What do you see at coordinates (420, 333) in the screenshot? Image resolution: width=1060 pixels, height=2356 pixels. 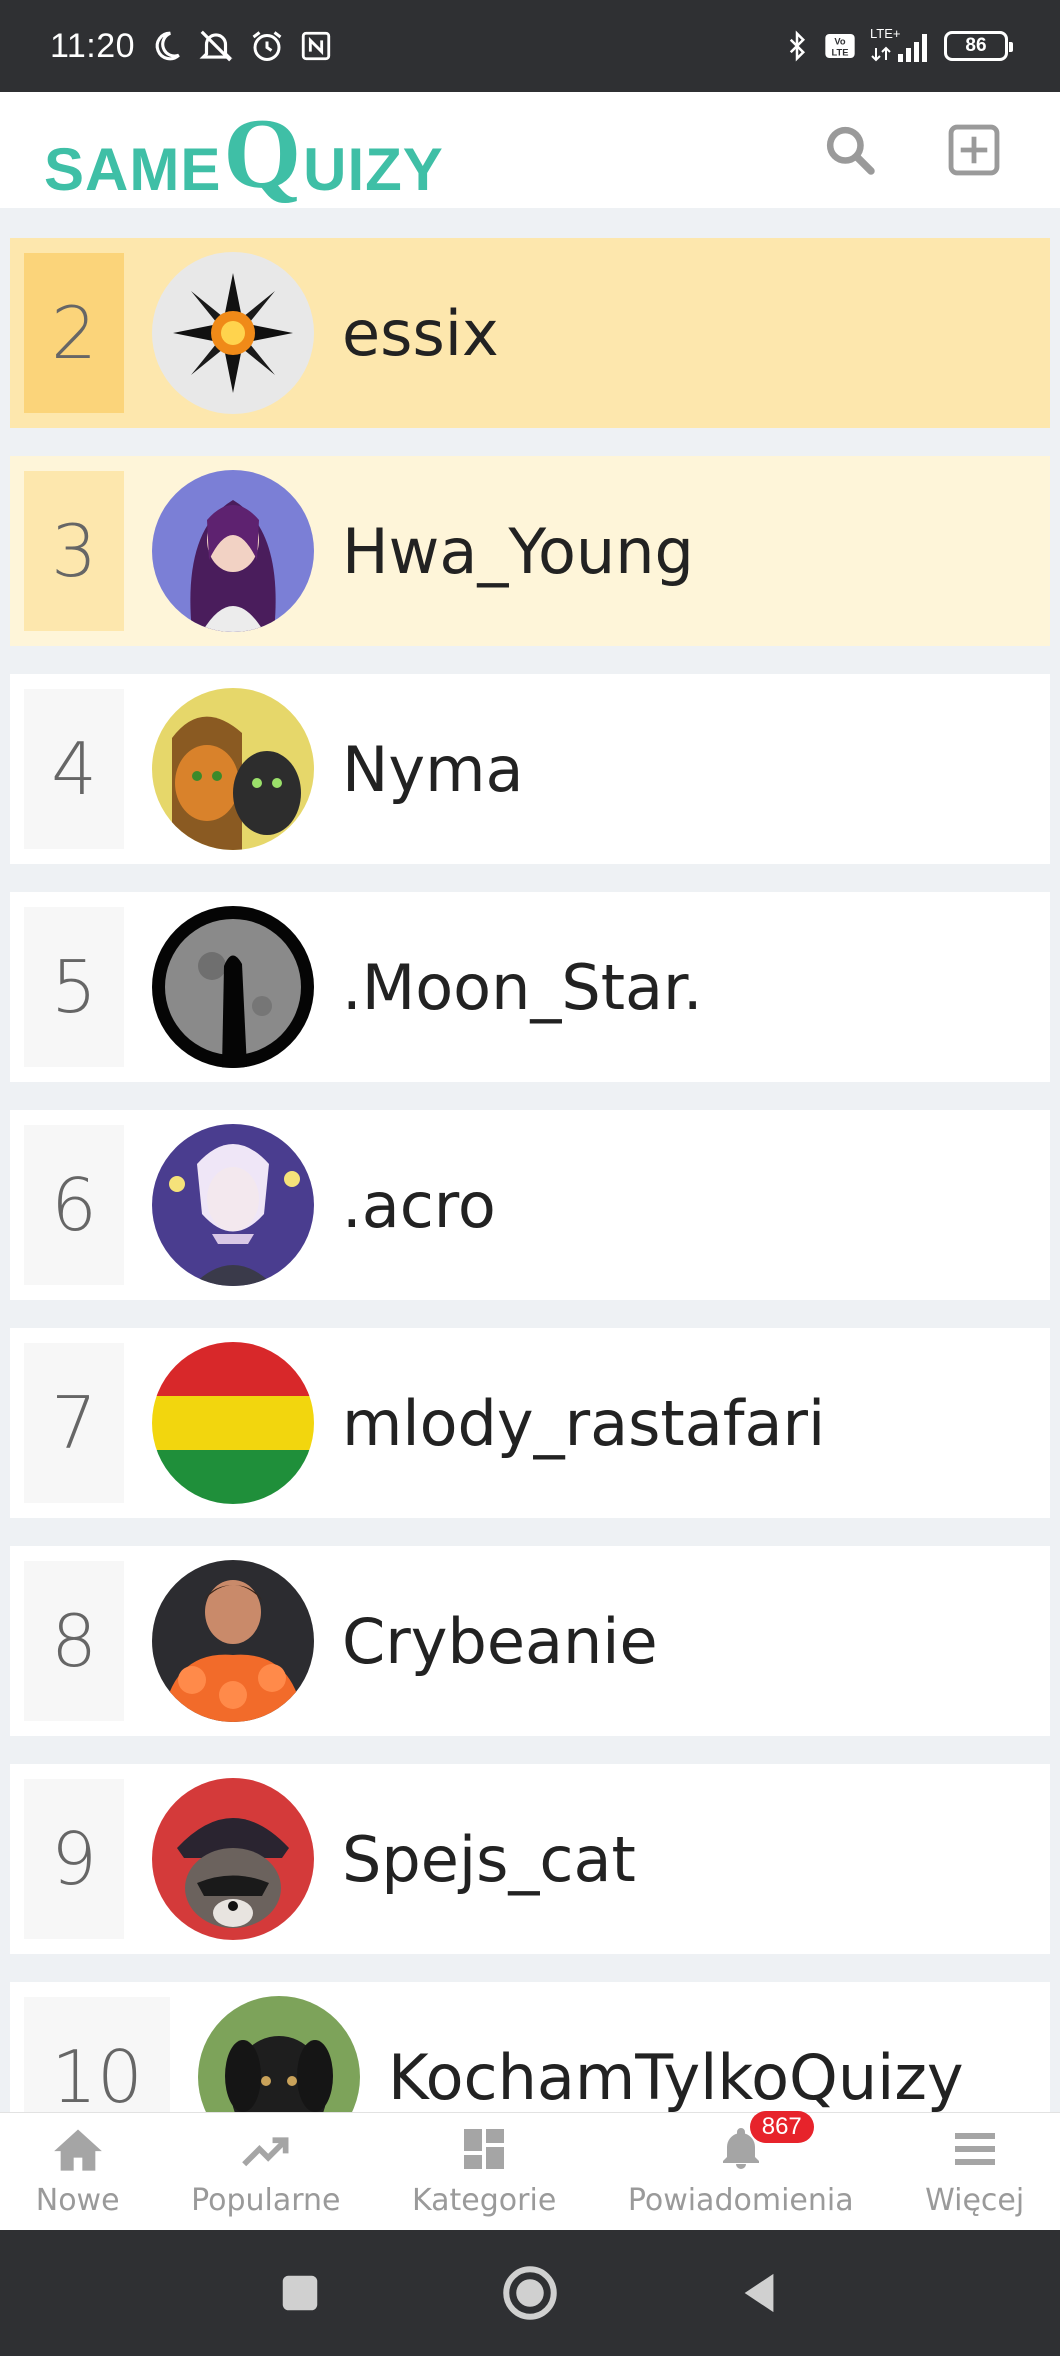 I see `username: essix` at bounding box center [420, 333].